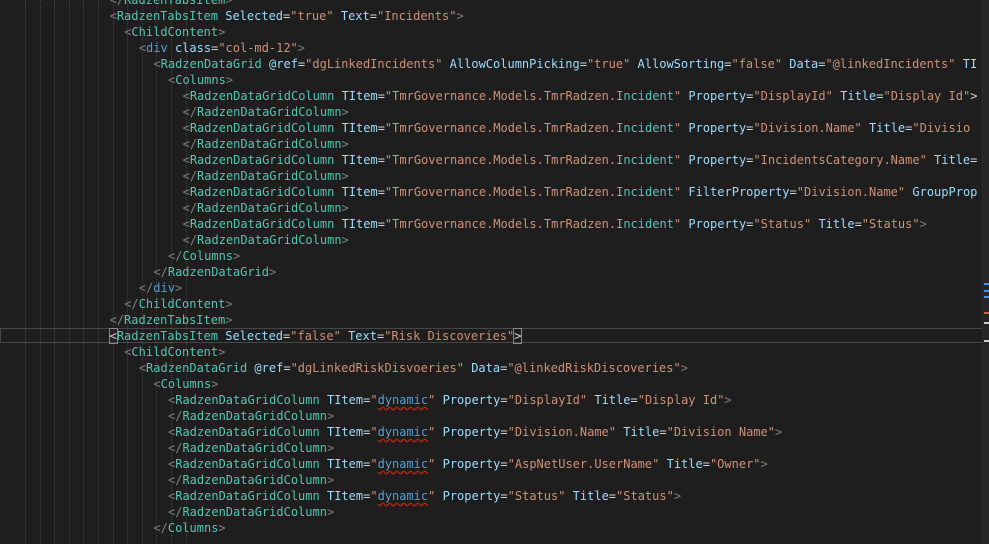 This screenshot has width=989, height=544. Describe the element at coordinates (182, 304) in the screenshot. I see `code-token: ChildContent` at that location.